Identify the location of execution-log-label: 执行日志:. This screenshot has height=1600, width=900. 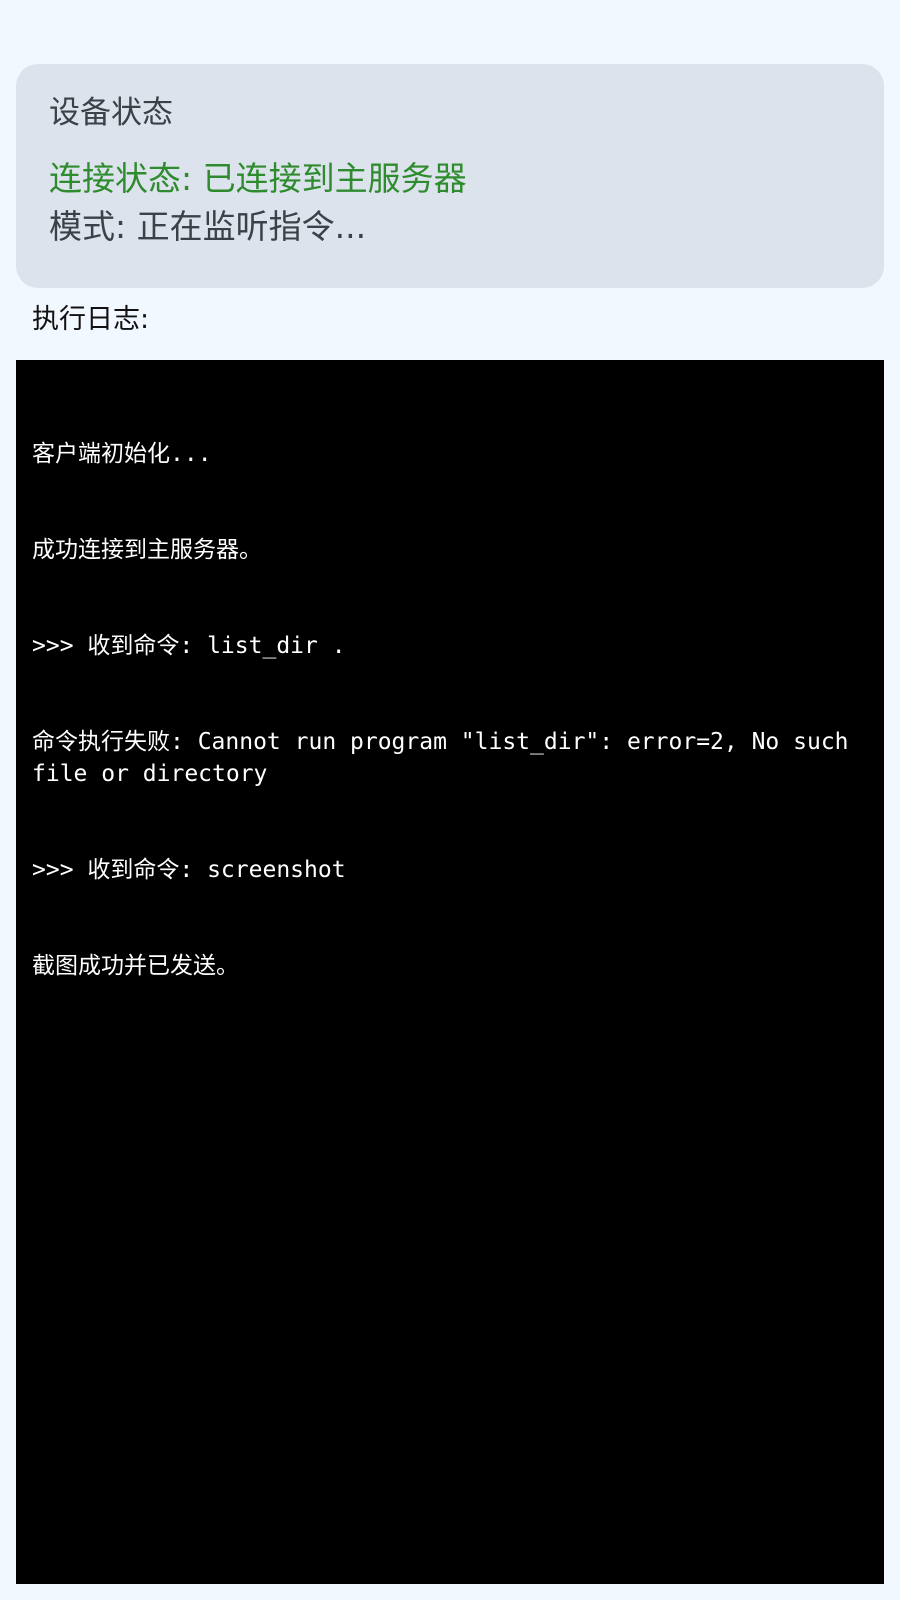
(91, 319).